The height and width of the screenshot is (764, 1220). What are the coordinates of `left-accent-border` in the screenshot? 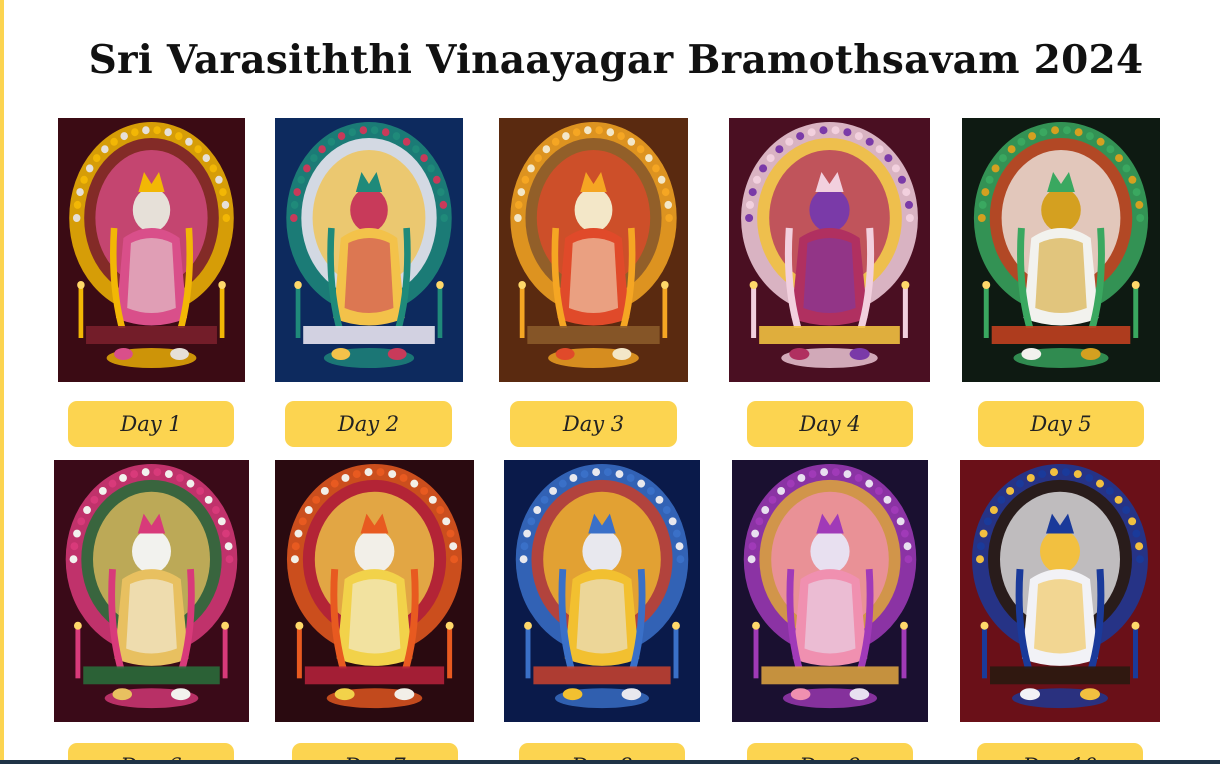 It's located at (2, 382).